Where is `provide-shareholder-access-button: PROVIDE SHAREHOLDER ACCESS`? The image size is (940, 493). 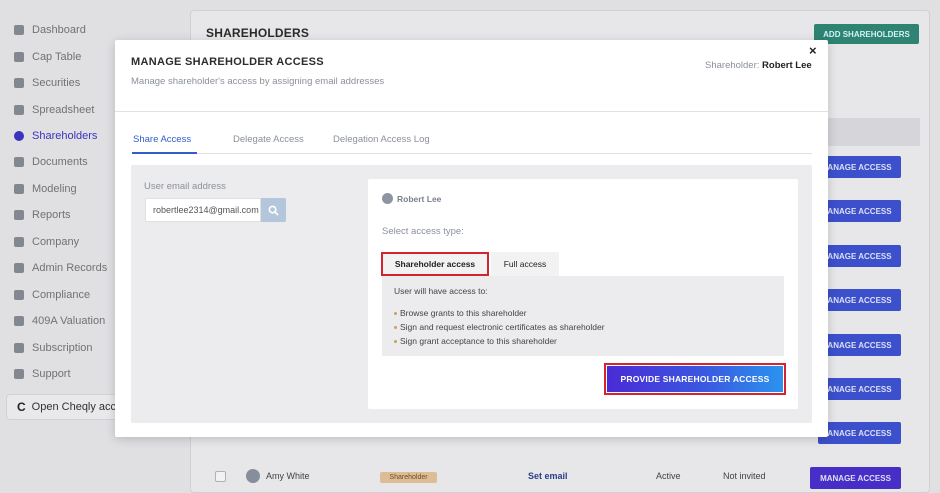 provide-shareholder-access-button: PROVIDE SHAREHOLDER ACCESS is located at coordinates (695, 379).